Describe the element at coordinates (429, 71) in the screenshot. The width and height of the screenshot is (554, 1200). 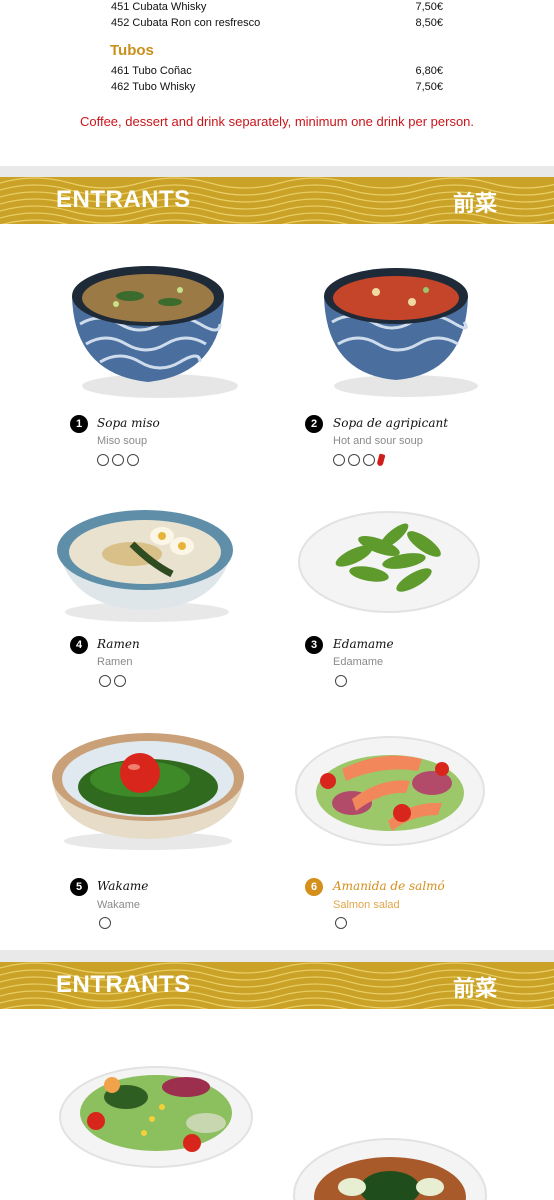
I see `drink-price: 6,80€` at that location.